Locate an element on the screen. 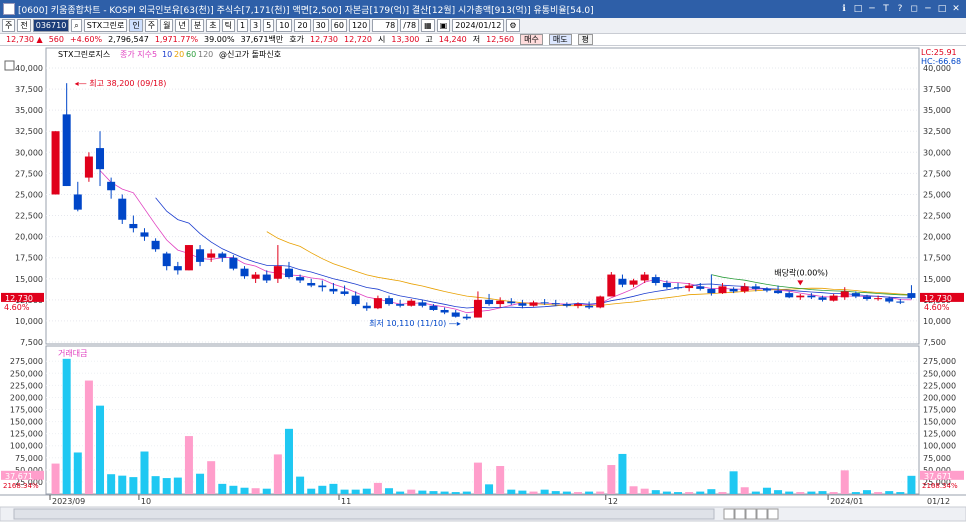 The image size is (966, 522). date-input: 2024/01/12 is located at coordinates (478, 25).